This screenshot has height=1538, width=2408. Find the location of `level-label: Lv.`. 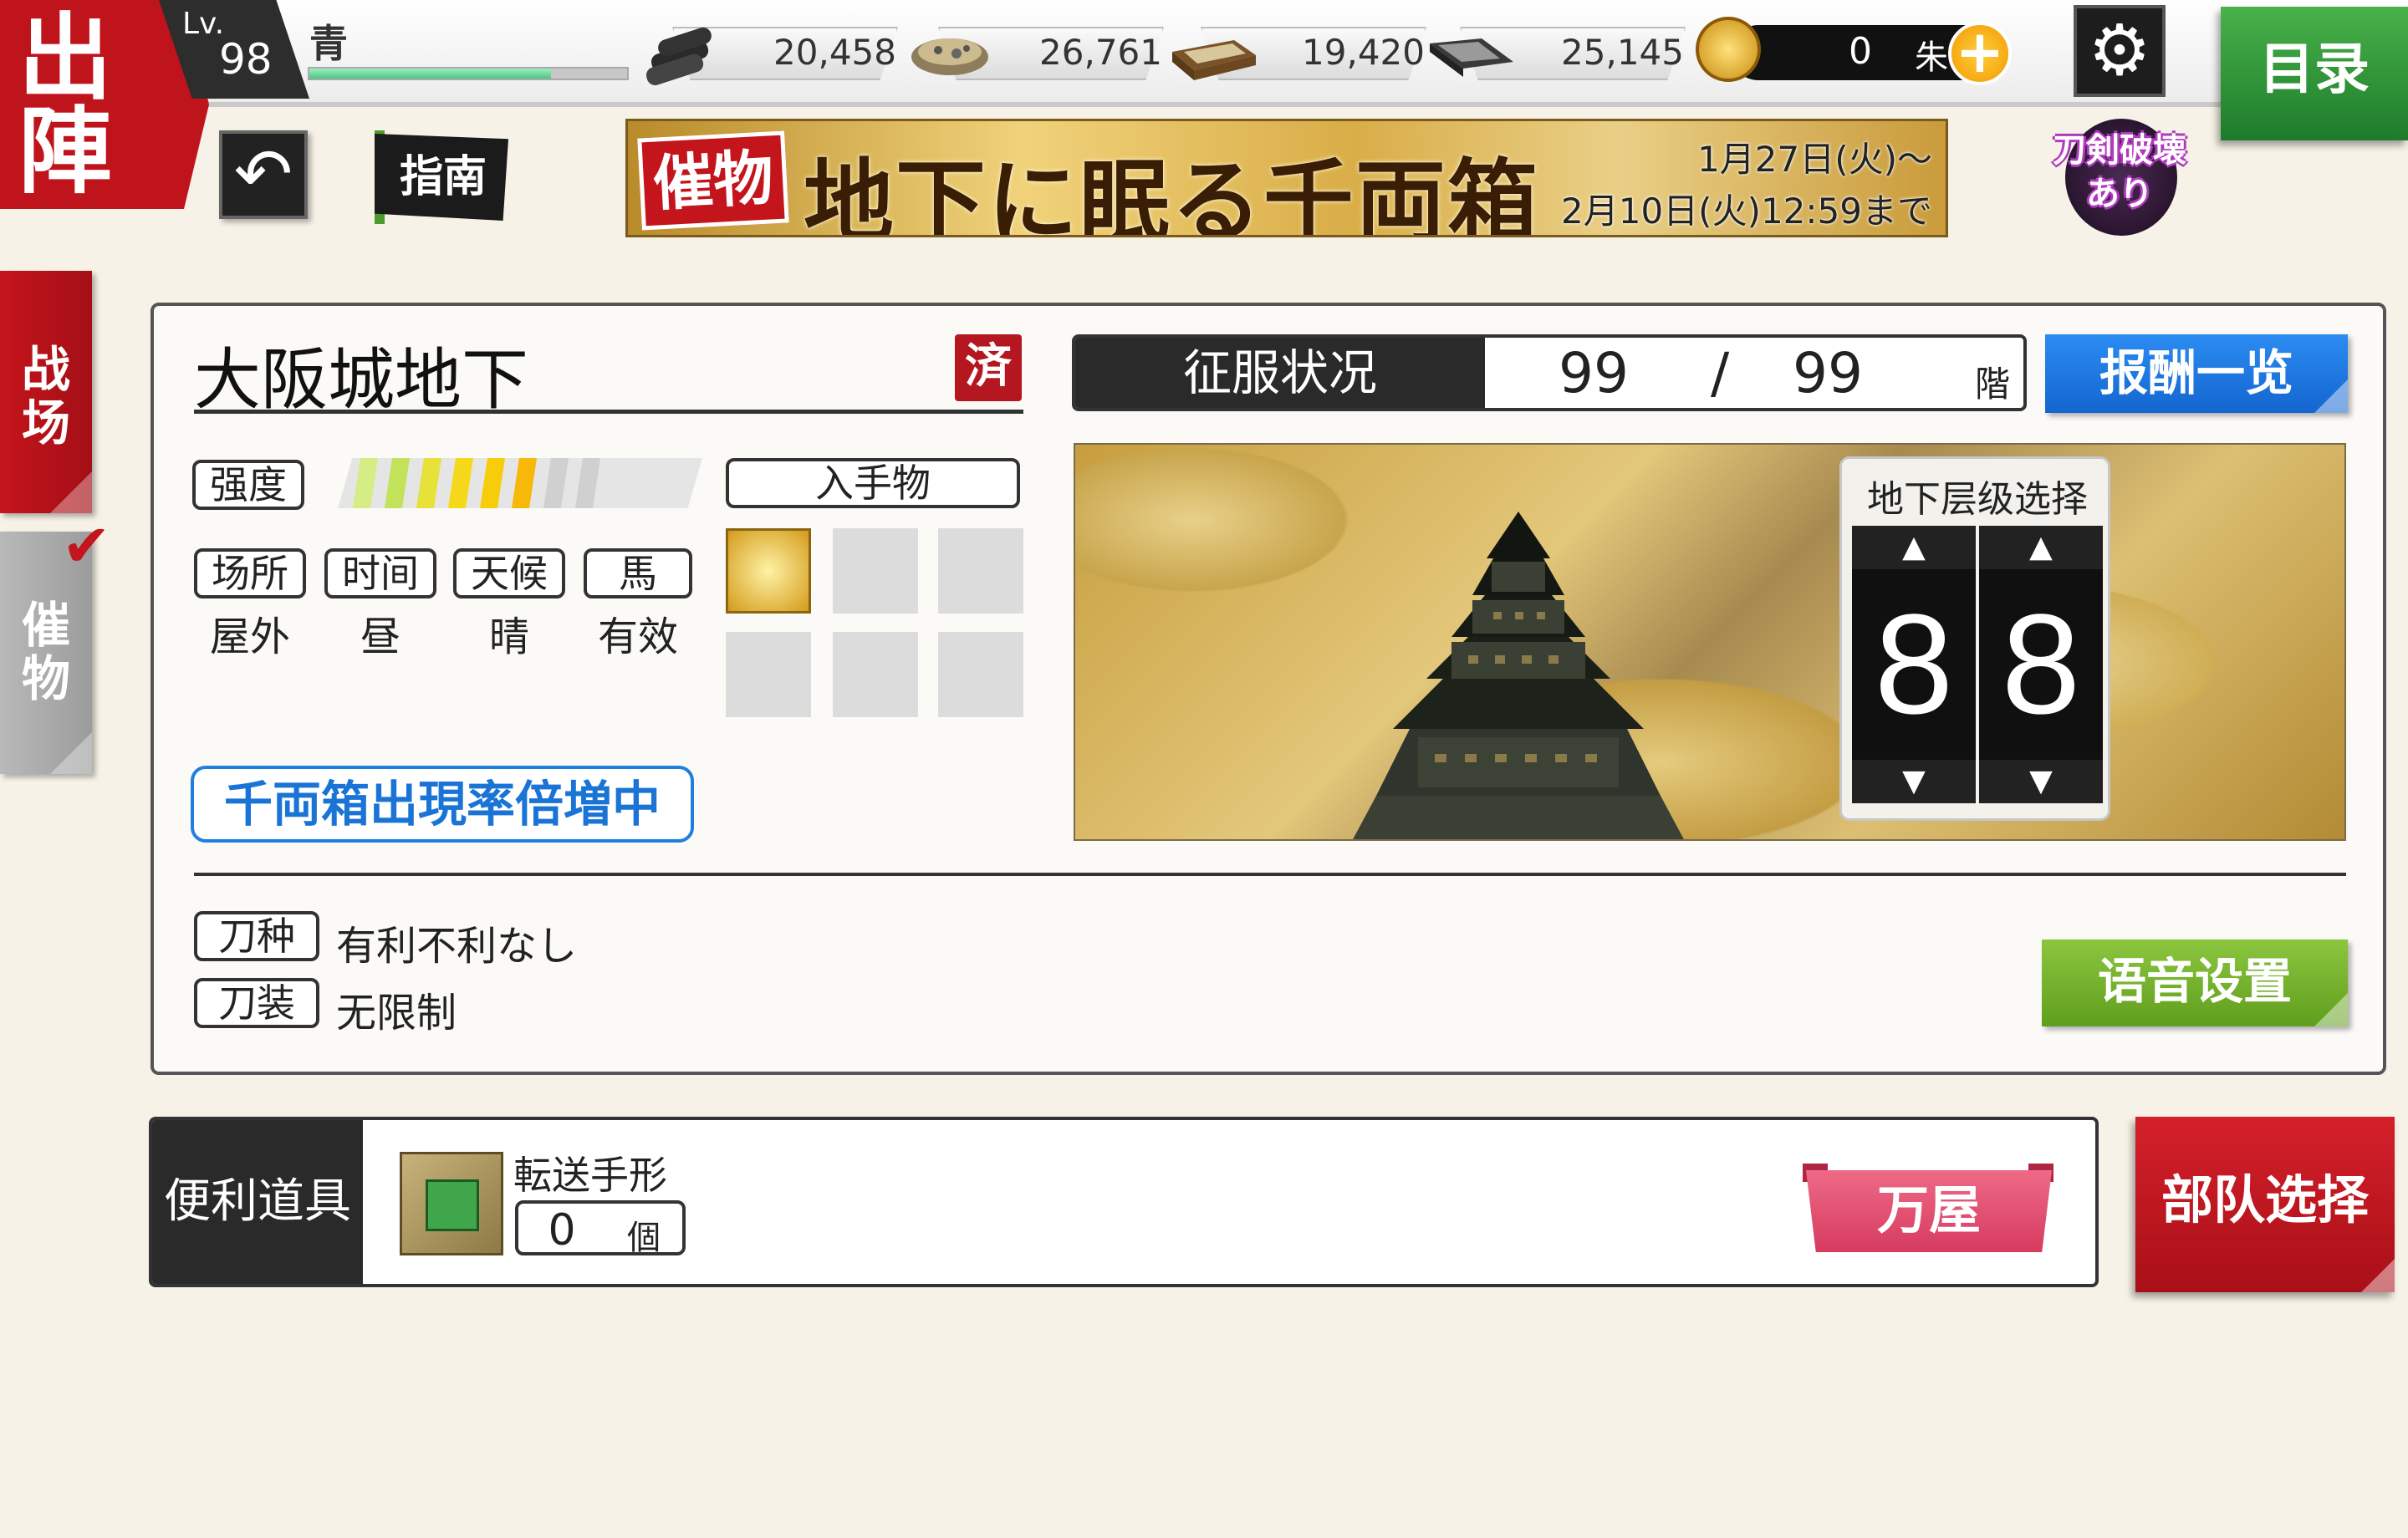

level-label: Lv. is located at coordinates (204, 24).